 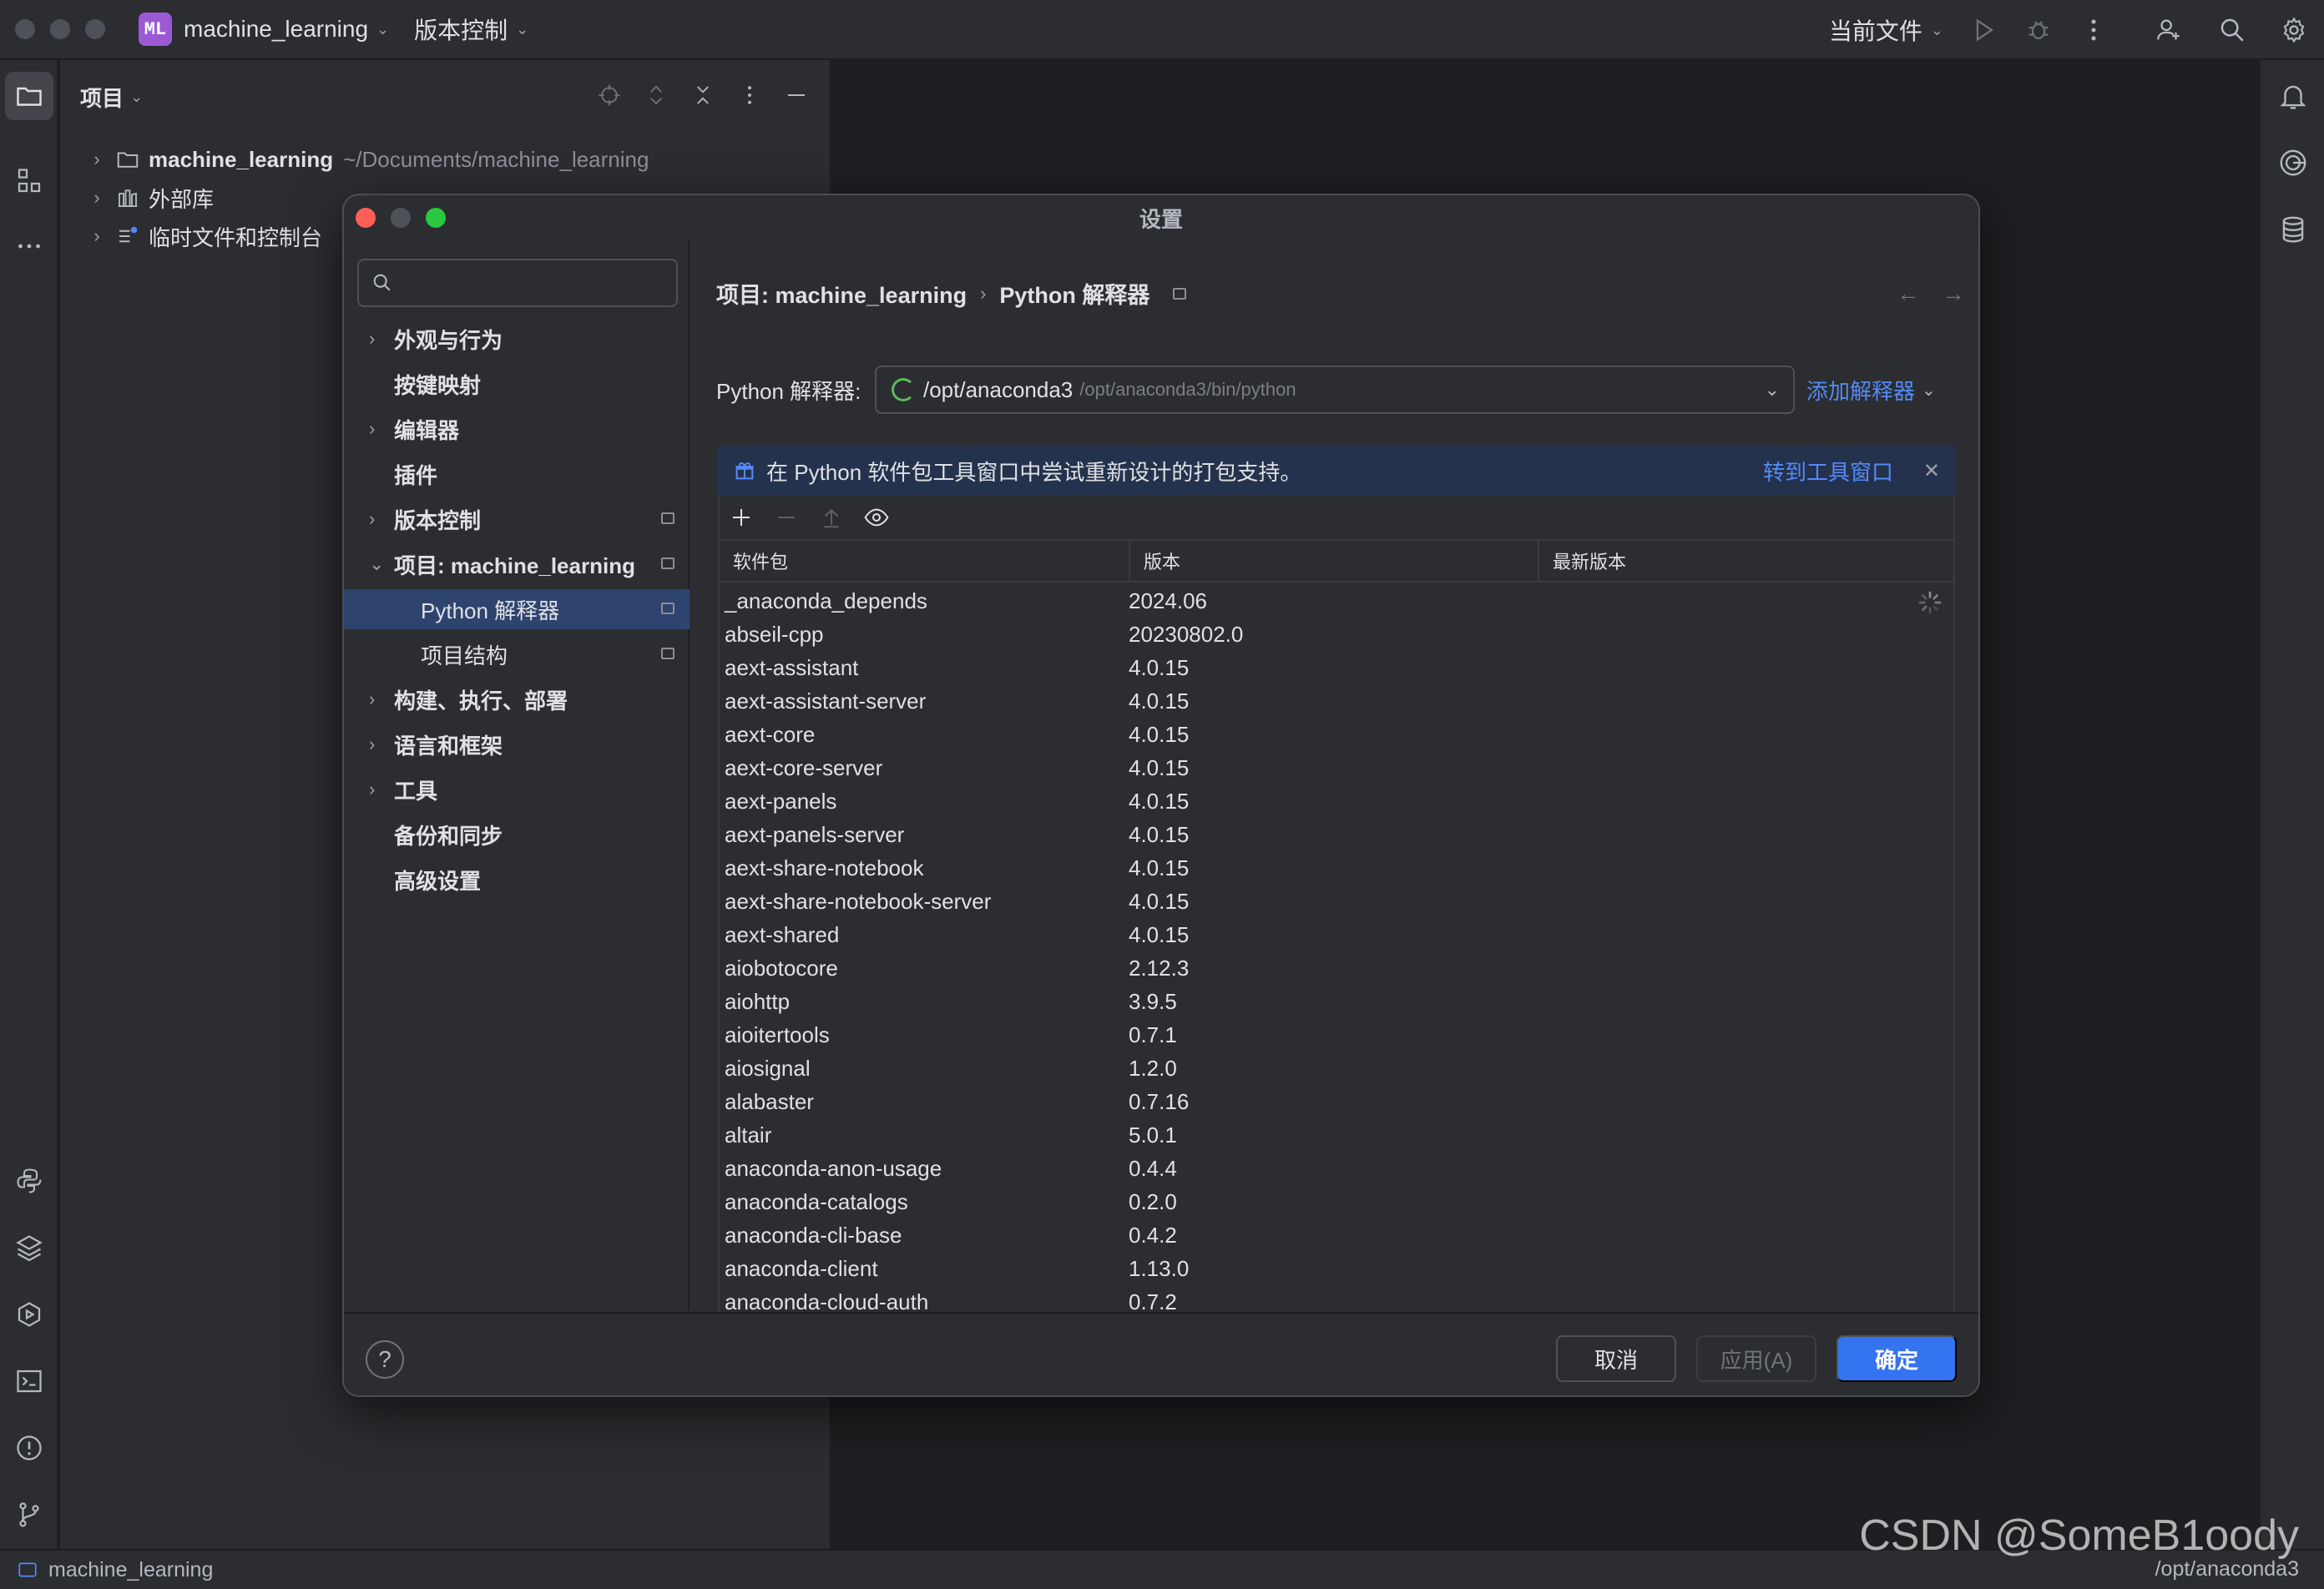 I want to click on table-row: aext-panels 4.0.15, so click(x=1336, y=801).